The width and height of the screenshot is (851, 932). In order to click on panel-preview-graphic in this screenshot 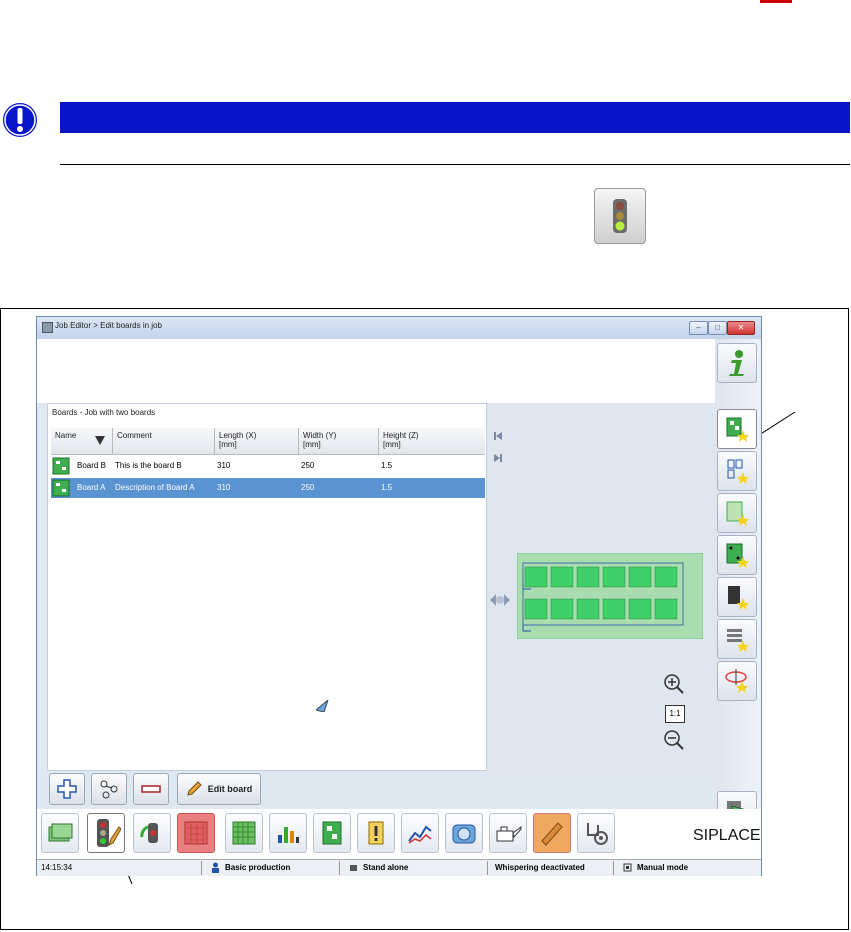, I will do `click(610, 596)`.